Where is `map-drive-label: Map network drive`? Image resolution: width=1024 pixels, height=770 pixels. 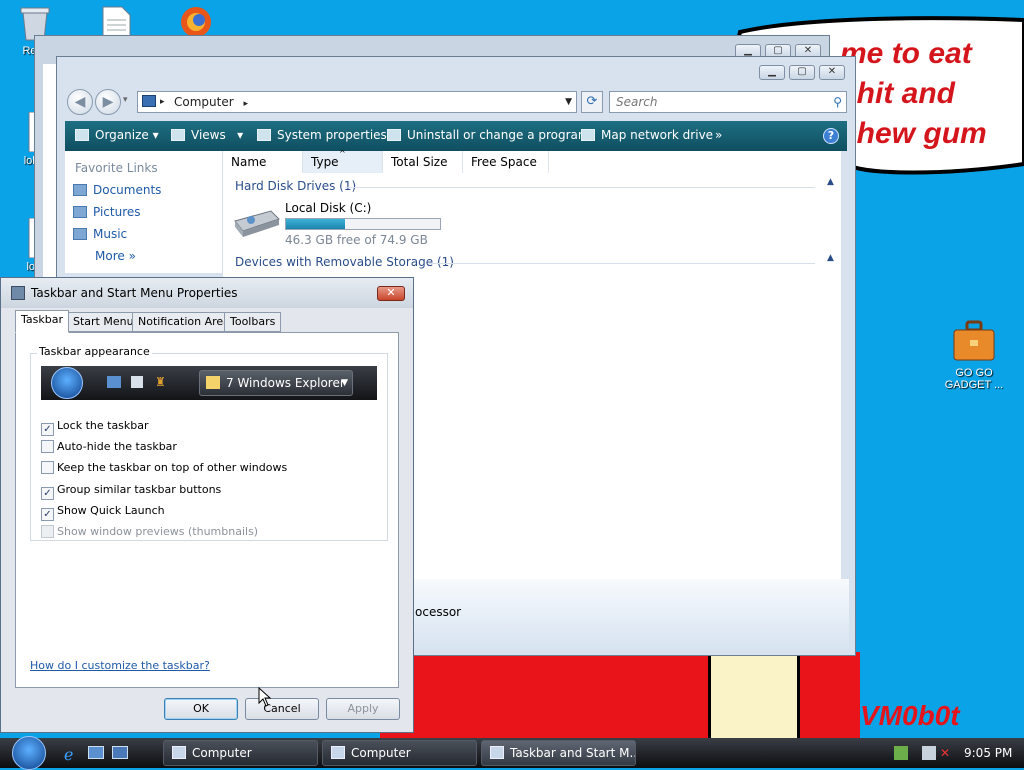
map-drive-label: Map network drive is located at coordinates (657, 135).